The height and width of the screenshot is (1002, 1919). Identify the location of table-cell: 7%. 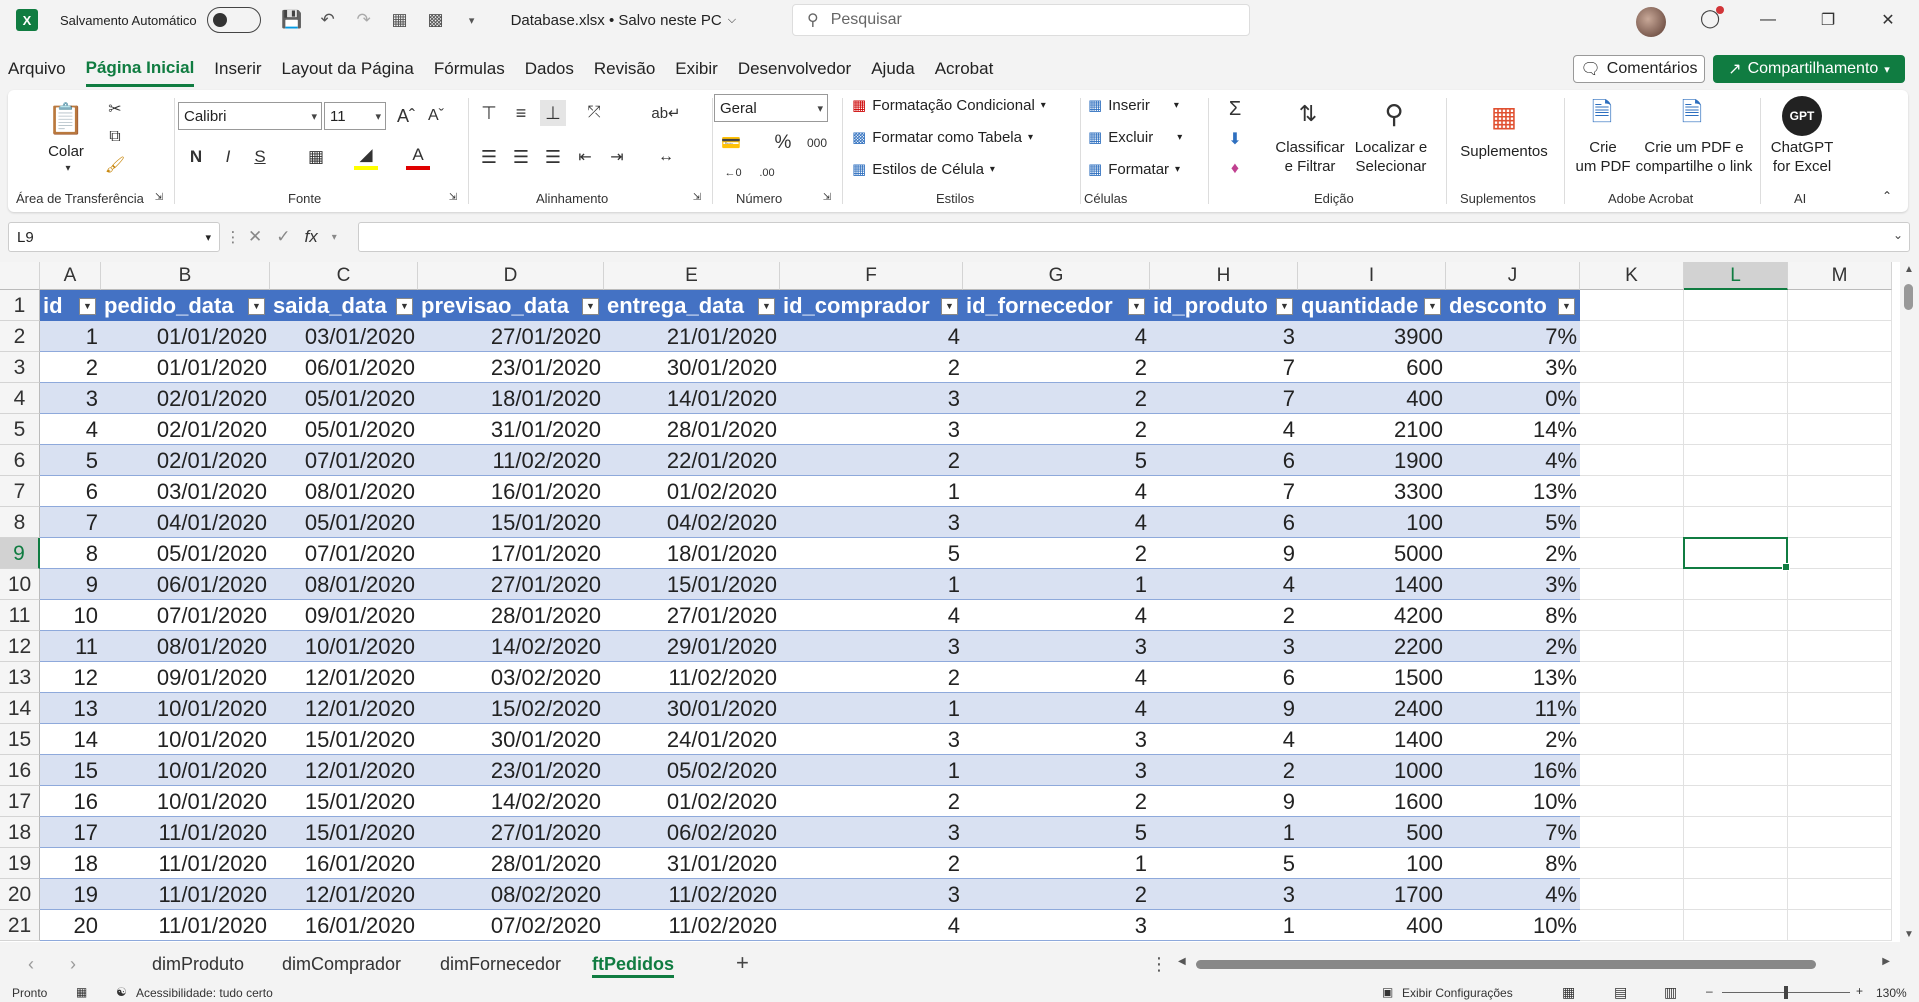
(1513, 832).